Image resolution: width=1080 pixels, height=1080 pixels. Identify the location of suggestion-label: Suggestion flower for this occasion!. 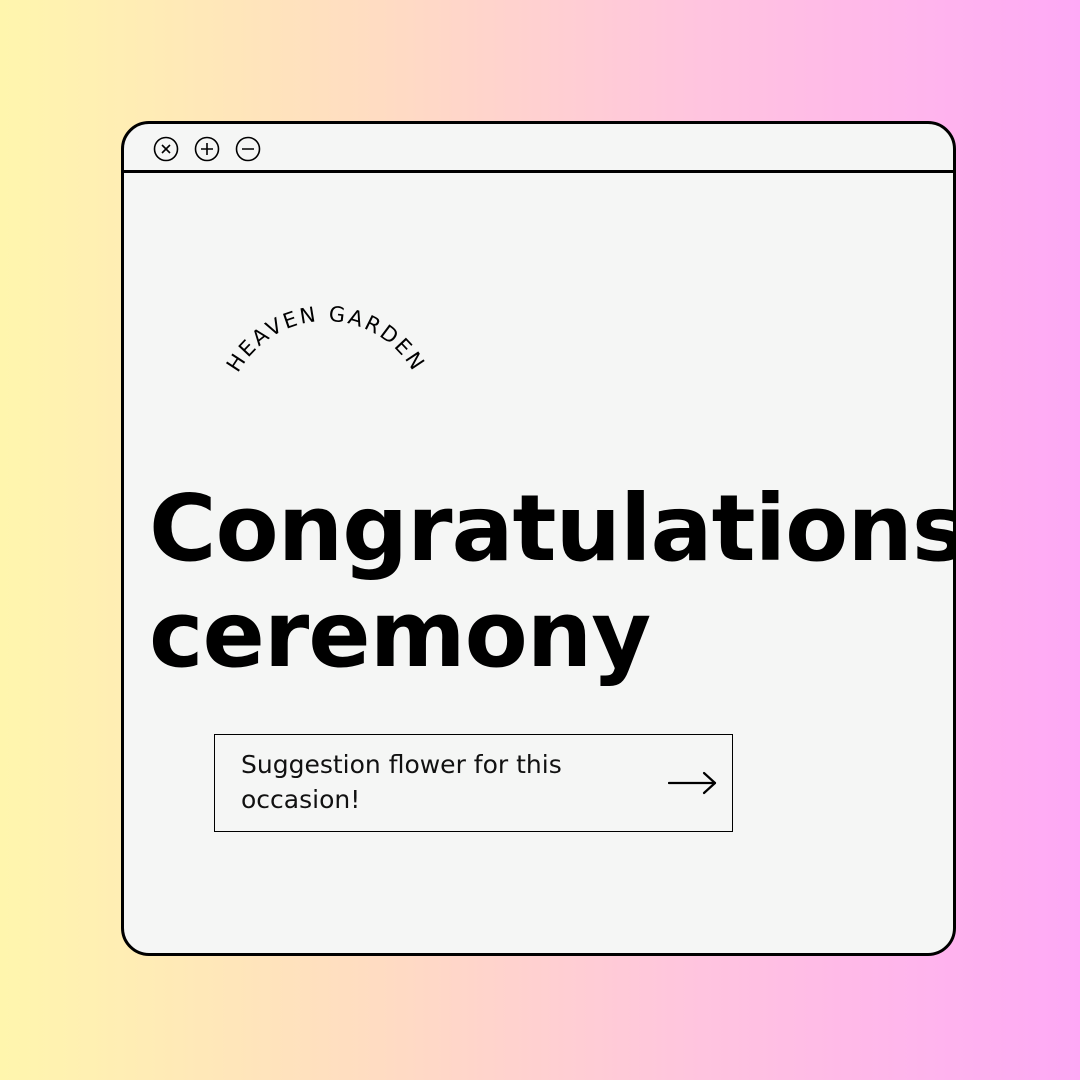
(401, 782).